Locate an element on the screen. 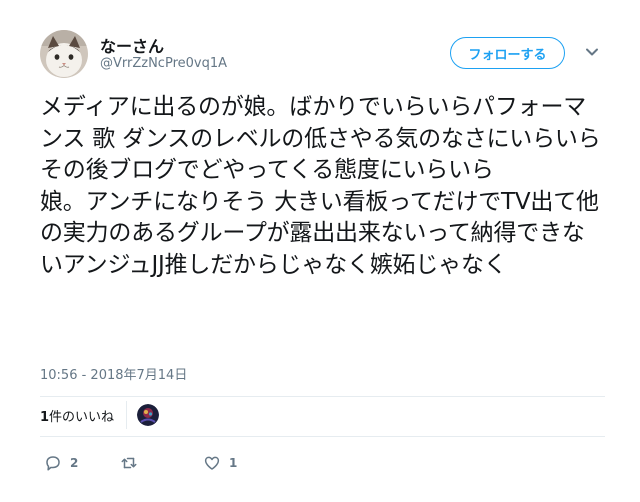 The image size is (640, 502). liker-avatar is located at coordinates (148, 415).